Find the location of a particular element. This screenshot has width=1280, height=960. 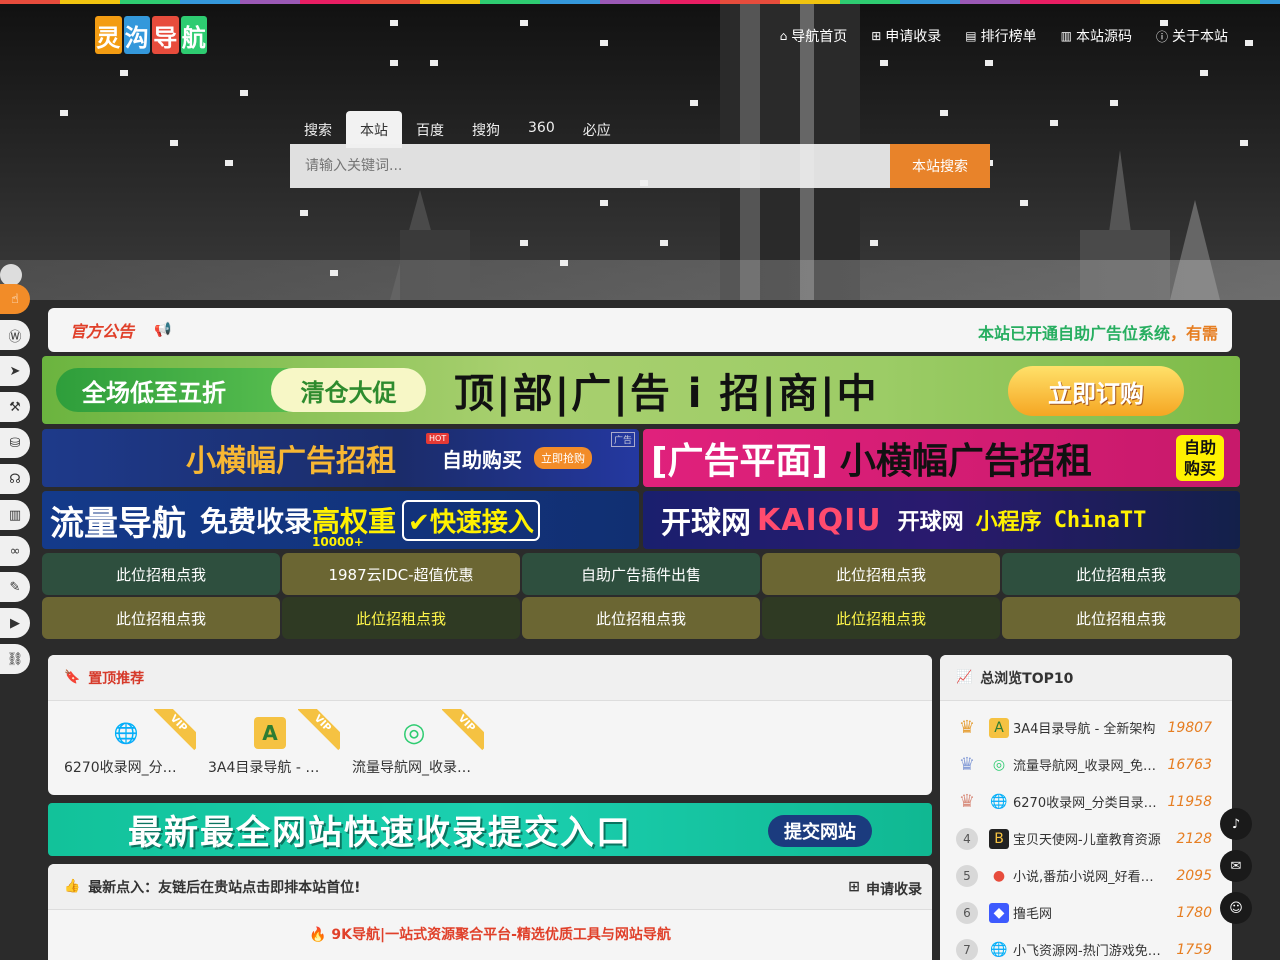

traffic-nav-ad: 流量导航 免费收录 高权重 ✔快速接入 10000+ is located at coordinates (340, 520).